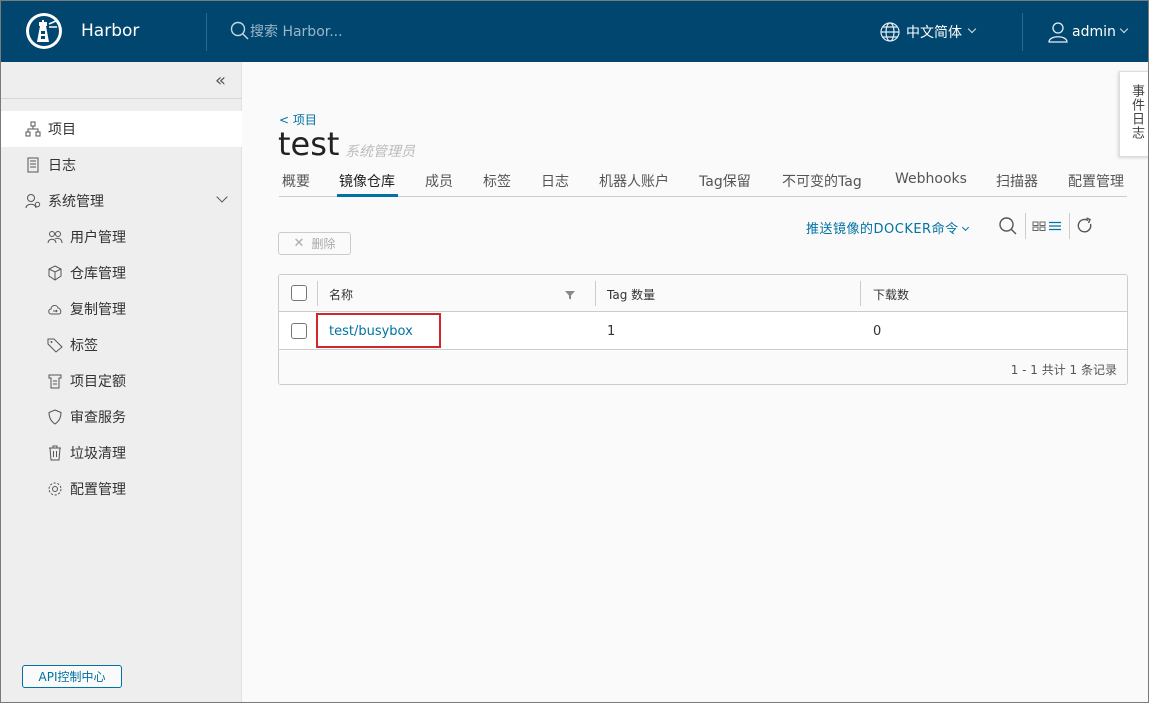  Describe the element at coordinates (33, 165) in the screenshot. I see `logs-icon` at that location.